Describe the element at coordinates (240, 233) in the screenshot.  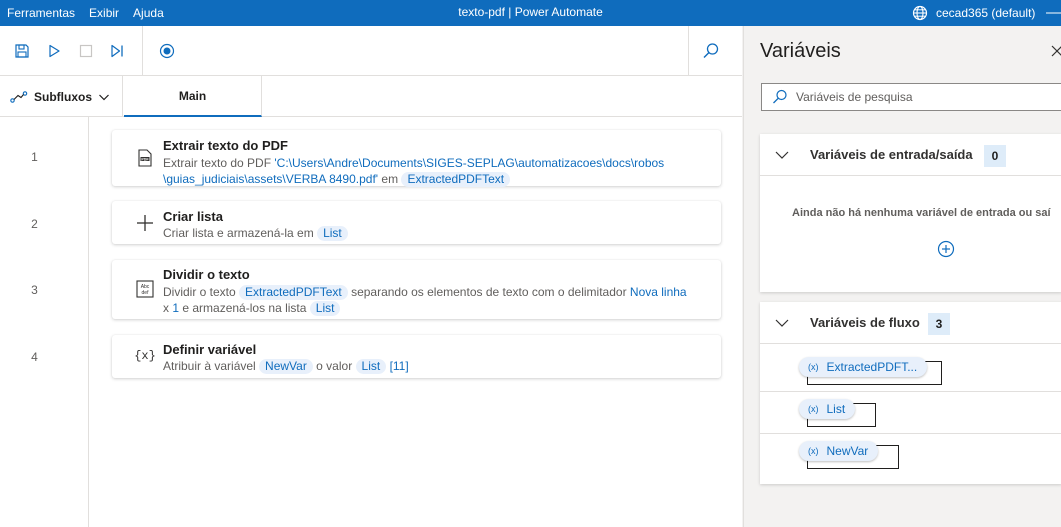
I see `desc-text: Criar lista e armazená-la em` at that location.